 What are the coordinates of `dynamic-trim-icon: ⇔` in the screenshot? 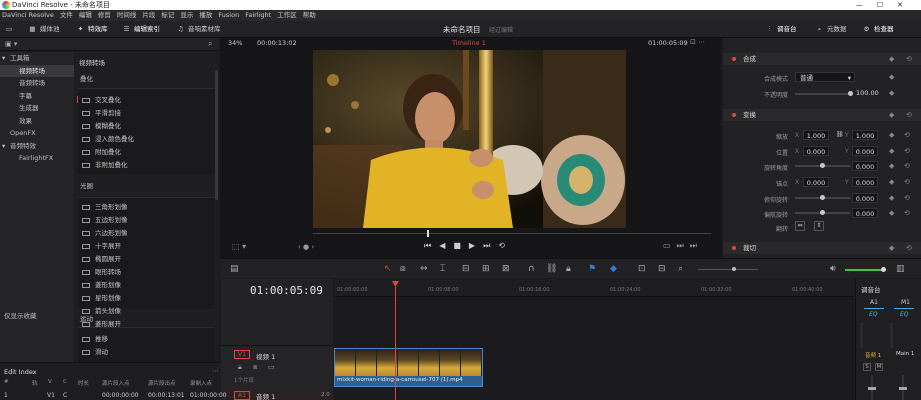 It's located at (424, 269).